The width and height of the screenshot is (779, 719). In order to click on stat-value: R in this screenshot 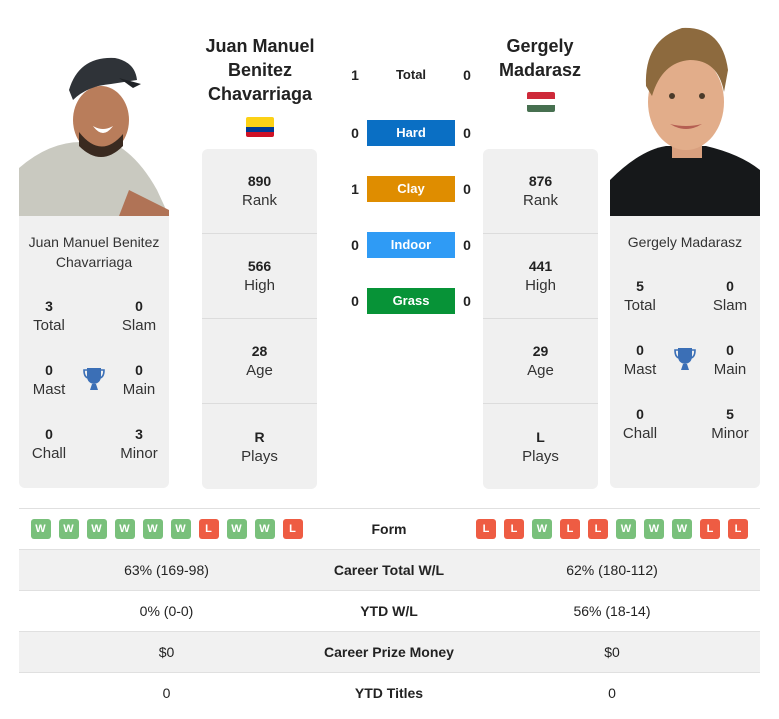, I will do `click(259, 436)`.